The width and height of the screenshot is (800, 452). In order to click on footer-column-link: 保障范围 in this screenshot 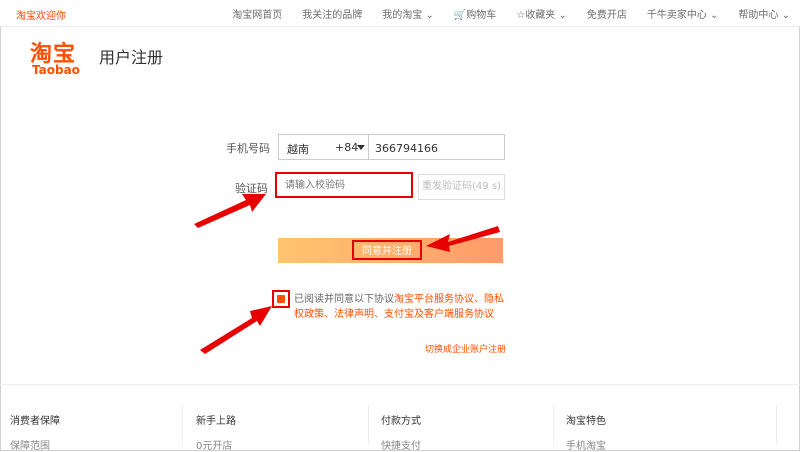, I will do `click(35, 444)`.